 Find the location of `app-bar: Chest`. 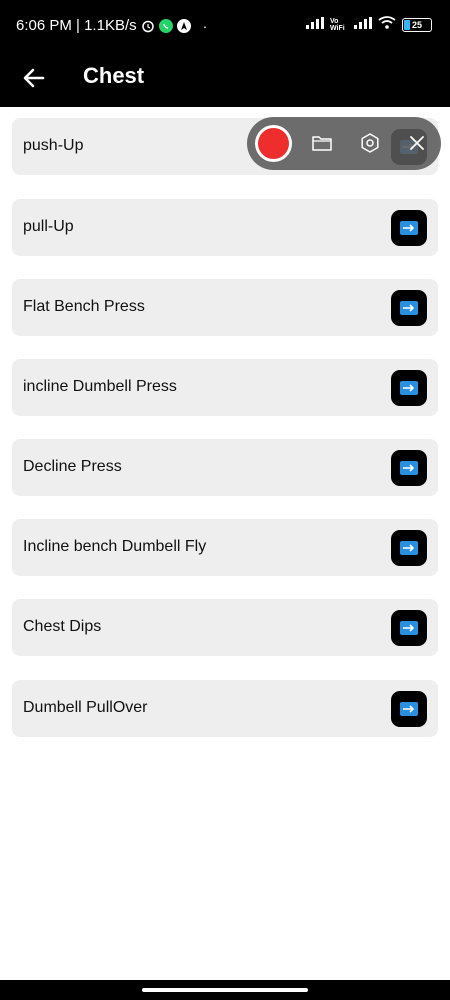

app-bar: Chest is located at coordinates (225, 79).